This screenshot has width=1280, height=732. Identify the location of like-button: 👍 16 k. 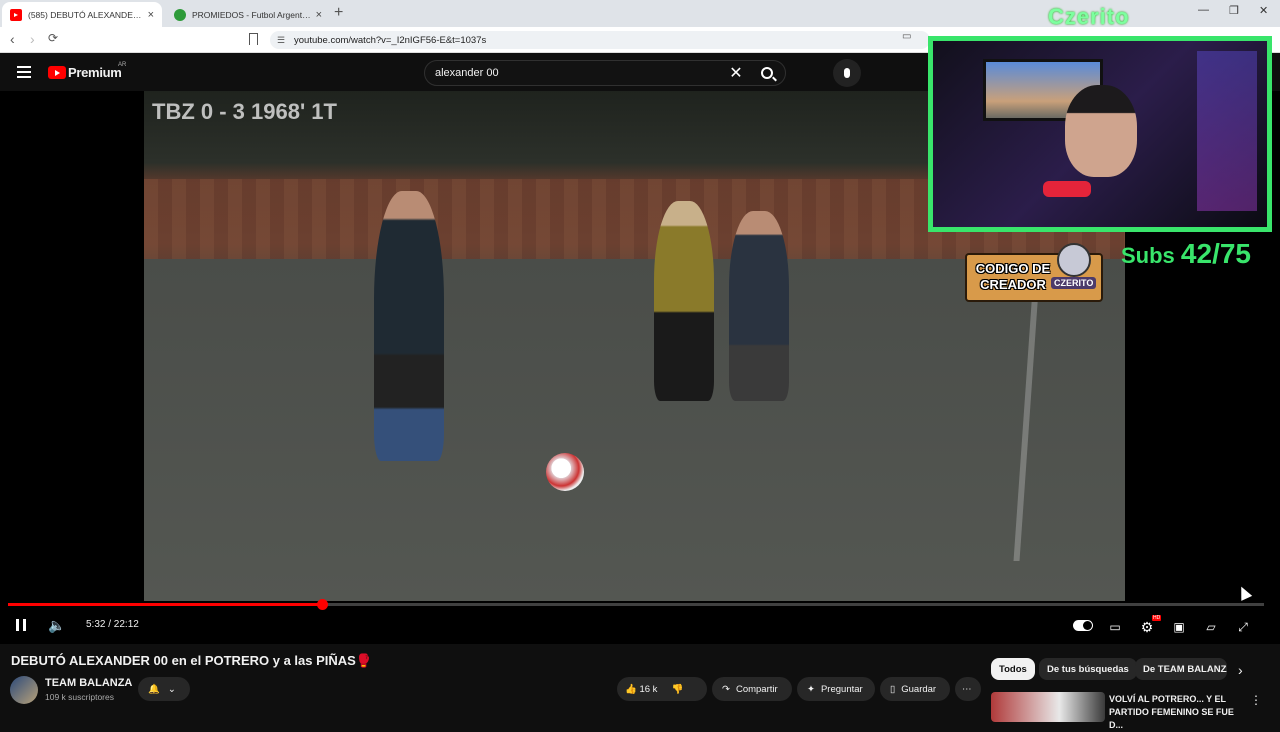
(641, 689).